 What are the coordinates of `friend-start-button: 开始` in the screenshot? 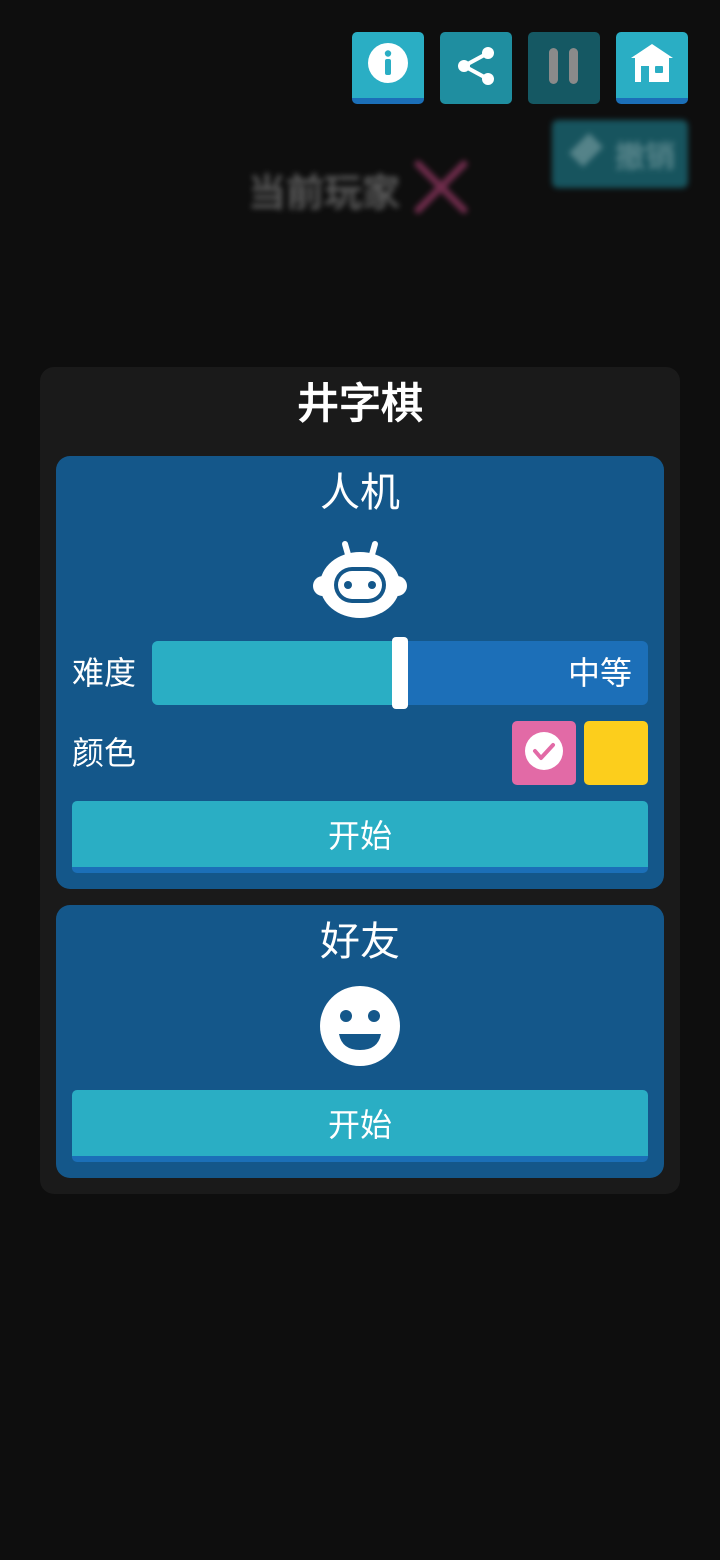 It's located at (360, 1126).